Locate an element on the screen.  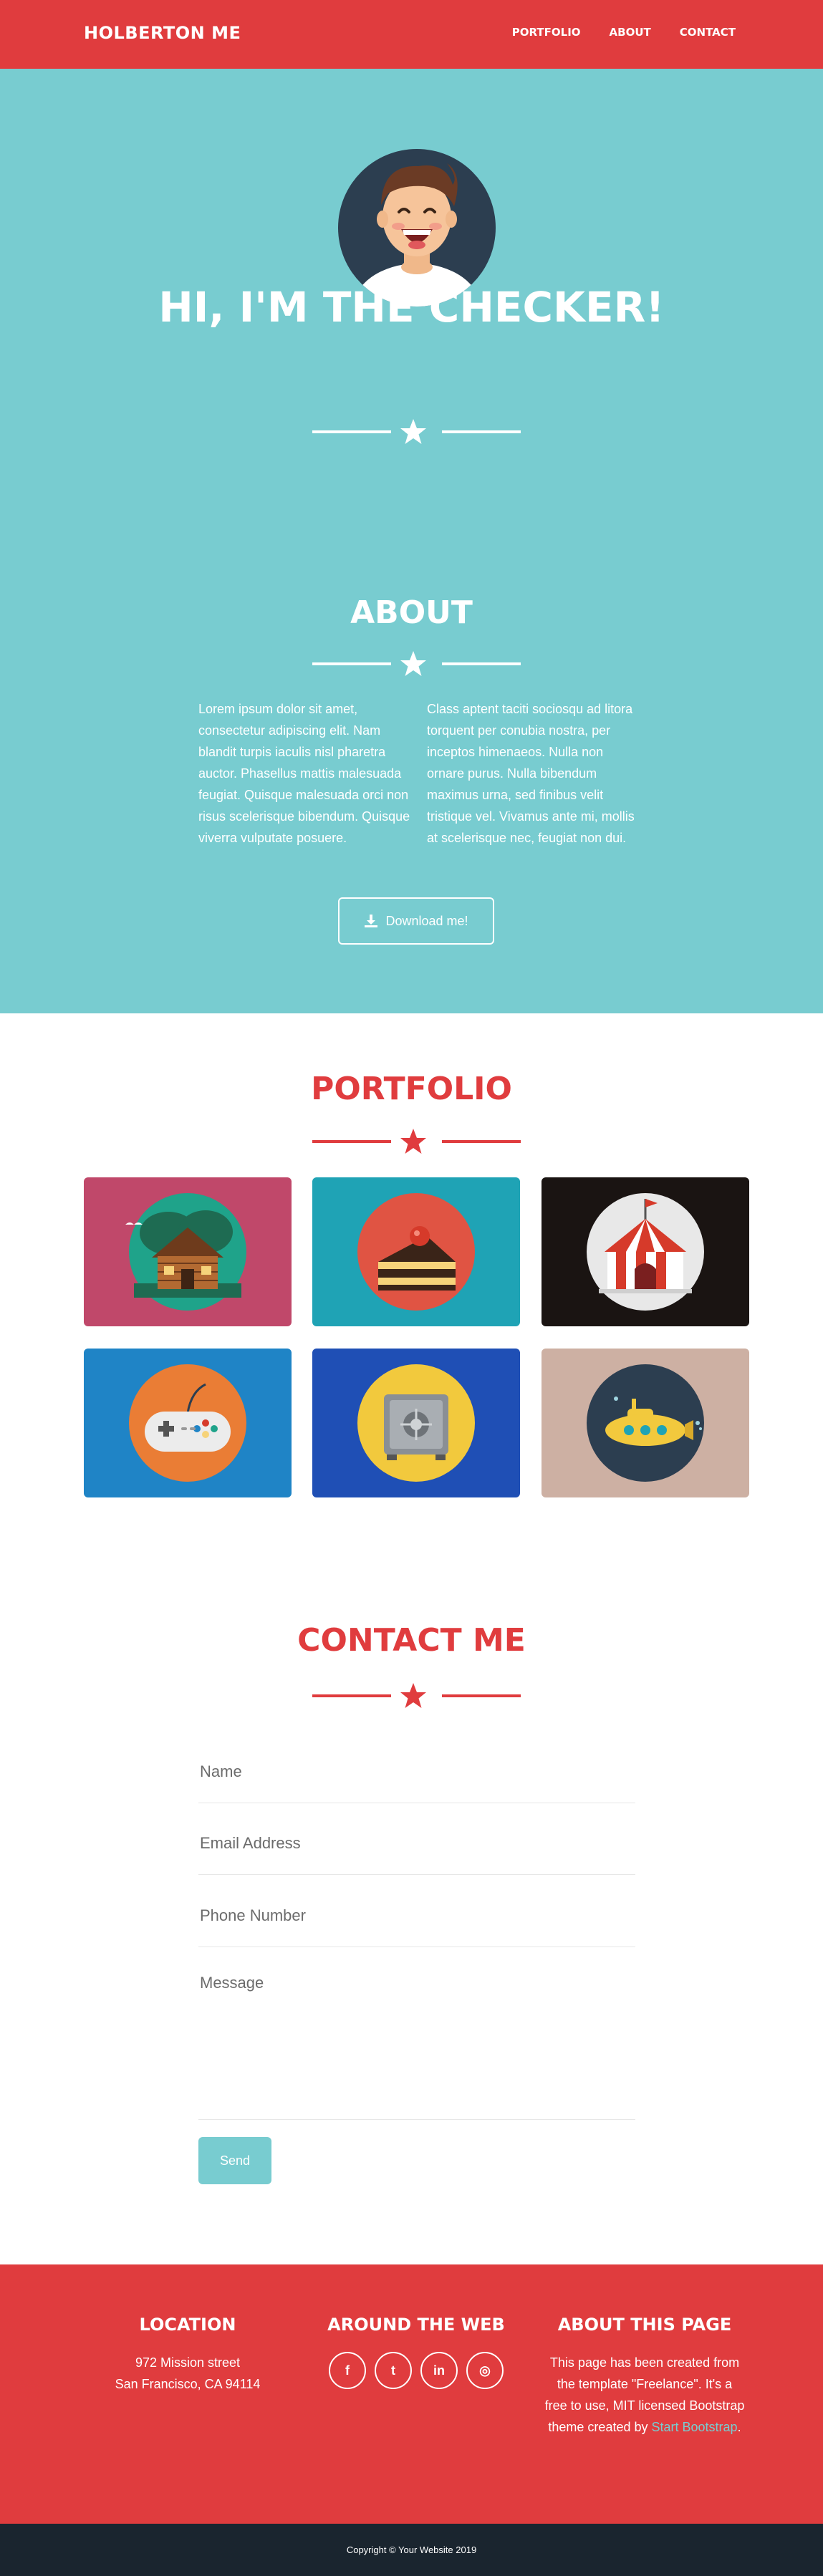
phone-field is located at coordinates (416, 1922).